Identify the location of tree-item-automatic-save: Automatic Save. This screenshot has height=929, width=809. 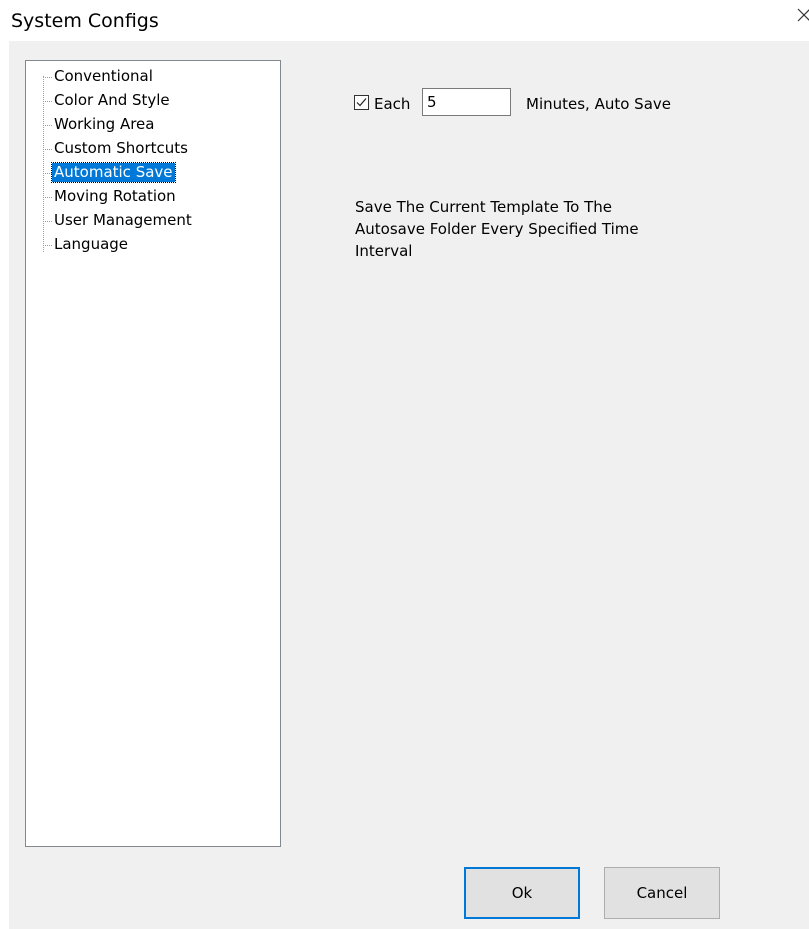
(146, 173).